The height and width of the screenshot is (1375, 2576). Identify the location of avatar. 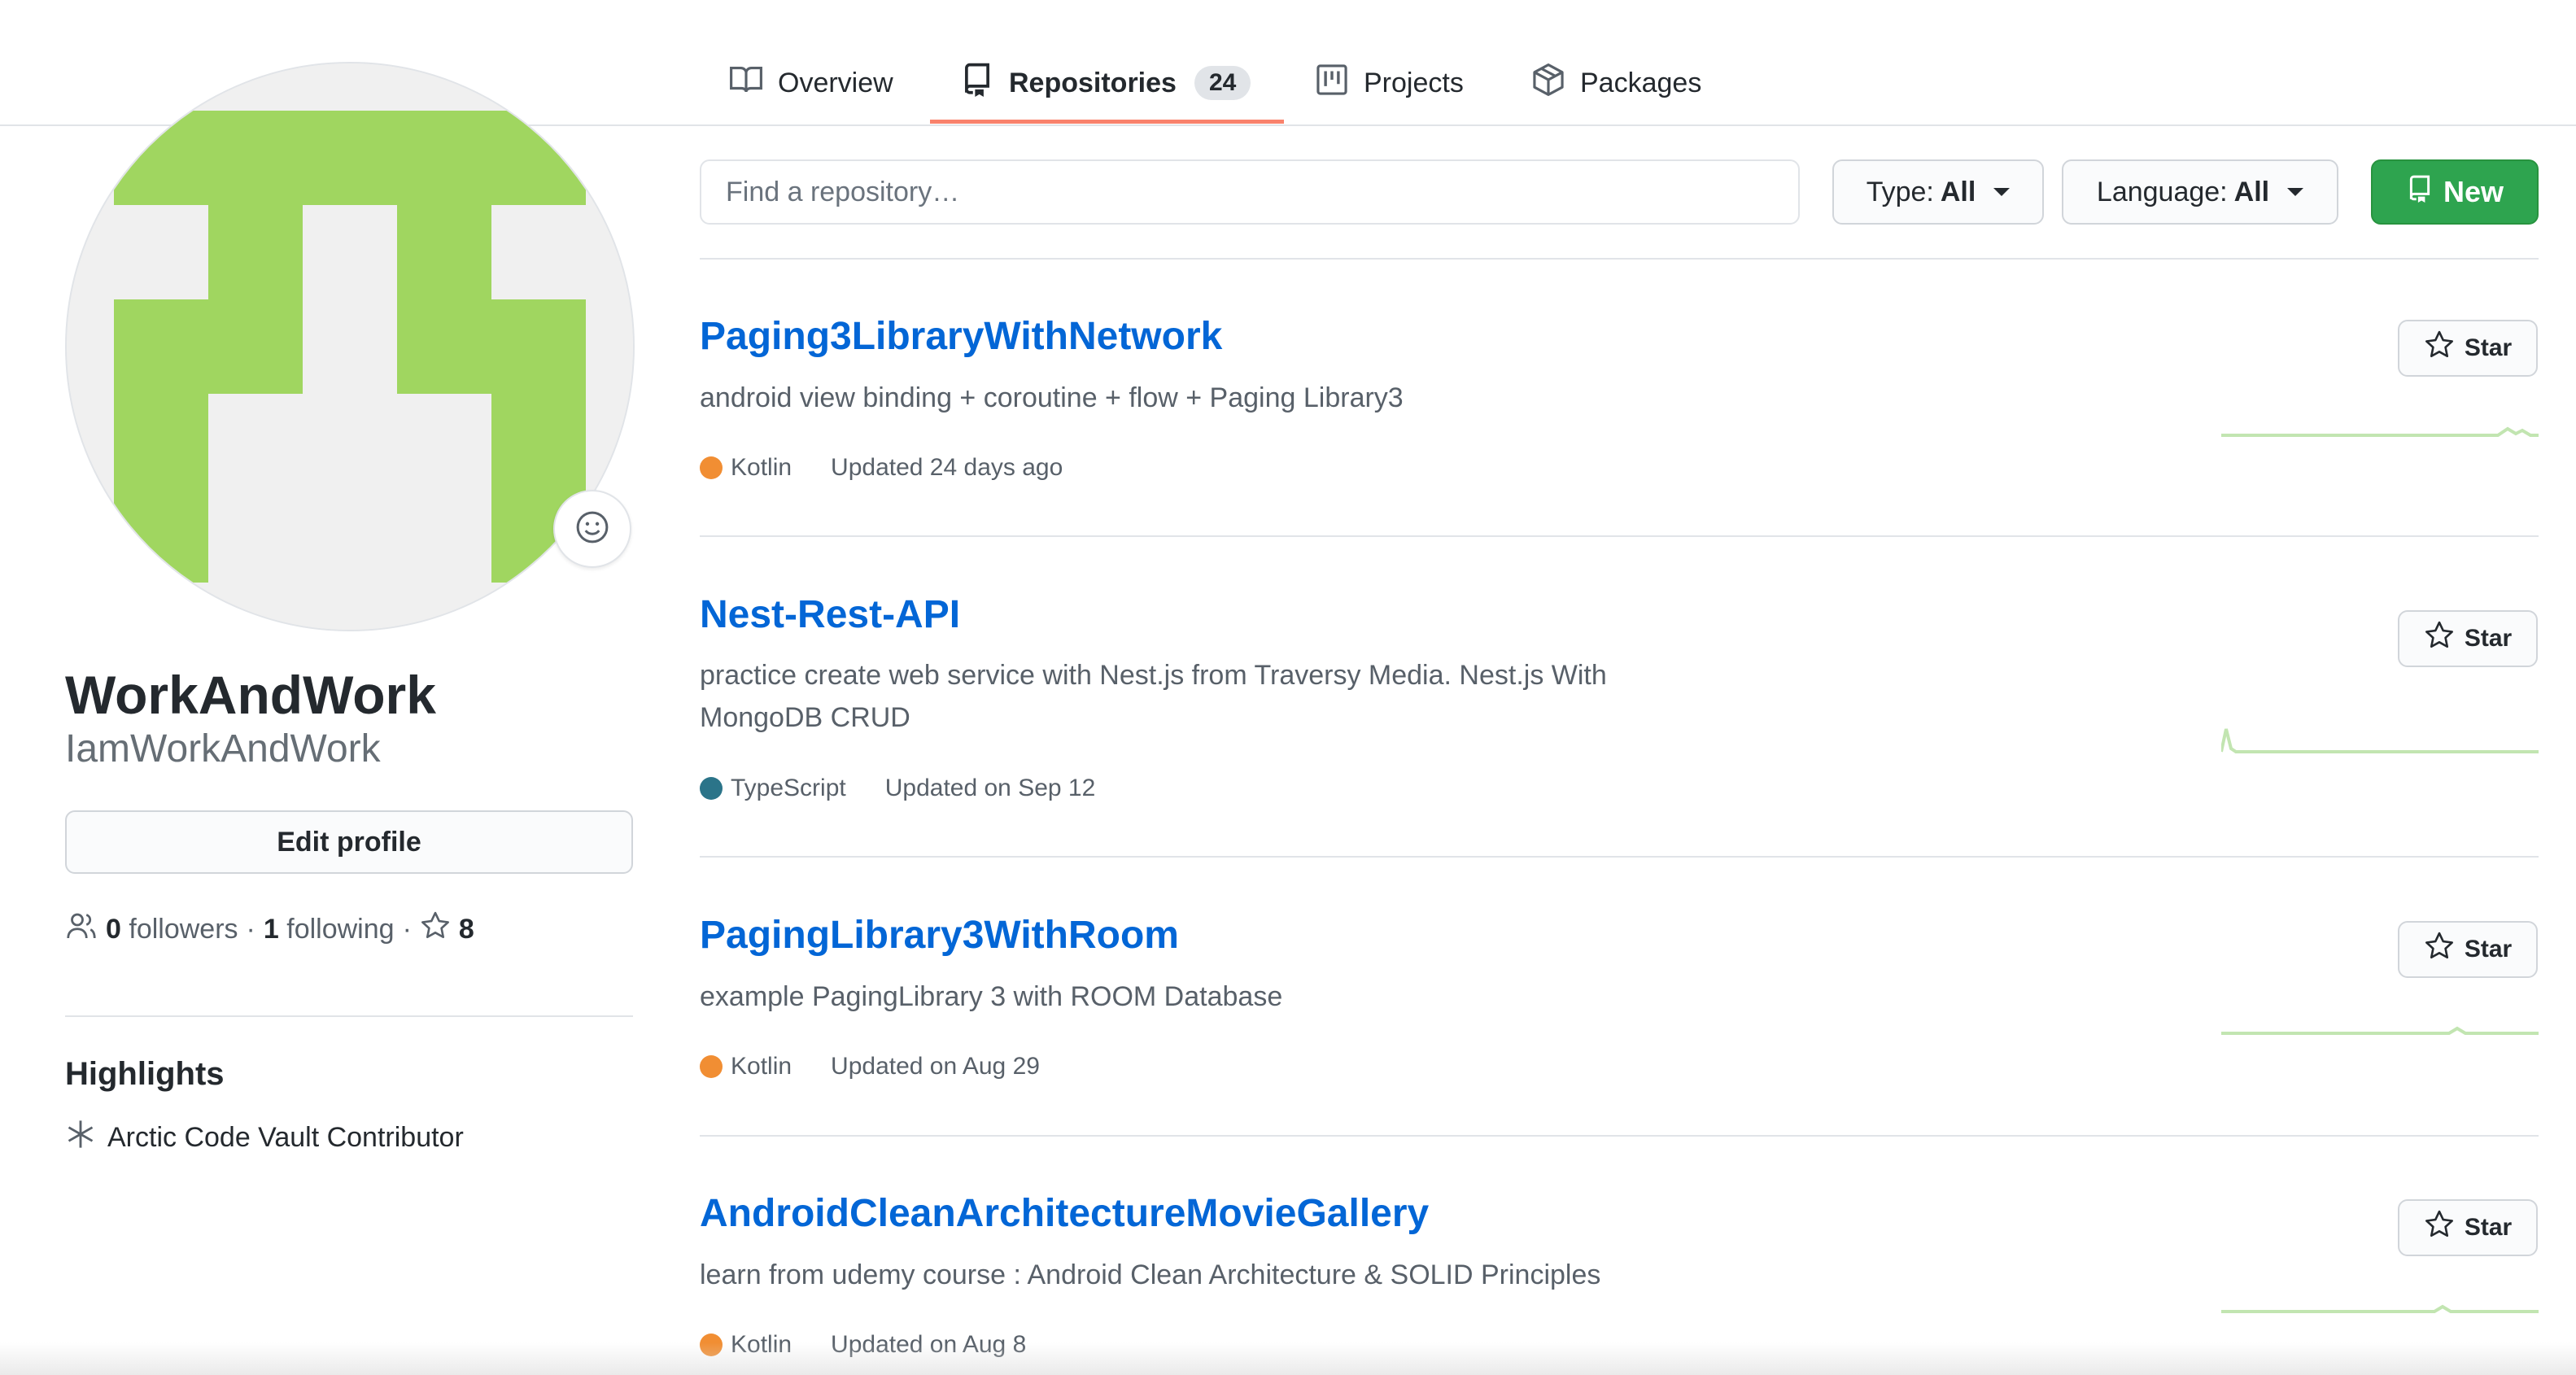
(350, 346).